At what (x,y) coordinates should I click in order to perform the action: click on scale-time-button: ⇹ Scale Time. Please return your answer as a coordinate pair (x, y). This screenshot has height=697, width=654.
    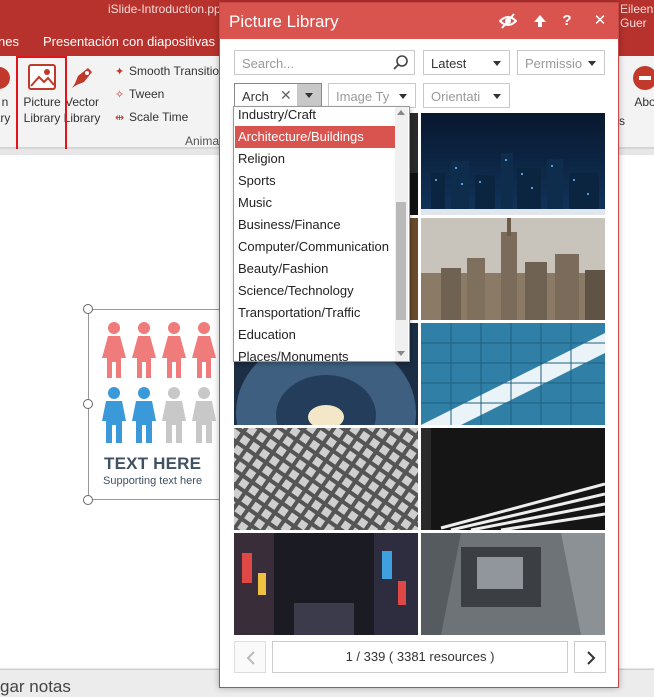
    Looking at the image, I should click on (151, 117).